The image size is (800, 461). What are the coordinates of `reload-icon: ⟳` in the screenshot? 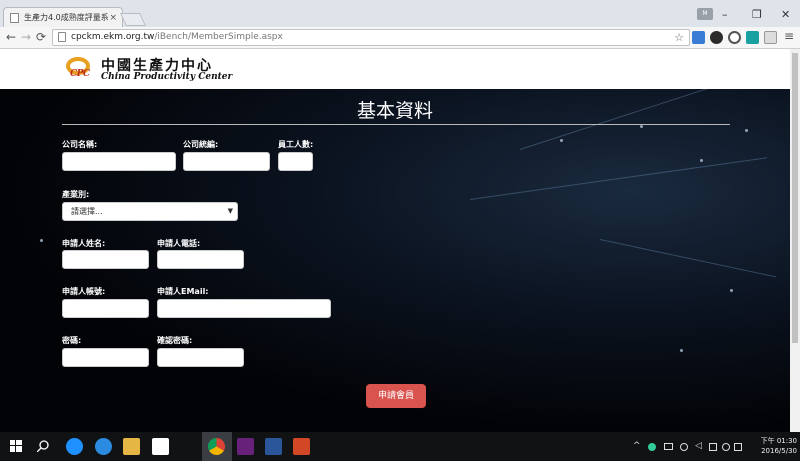 It's located at (41, 37).